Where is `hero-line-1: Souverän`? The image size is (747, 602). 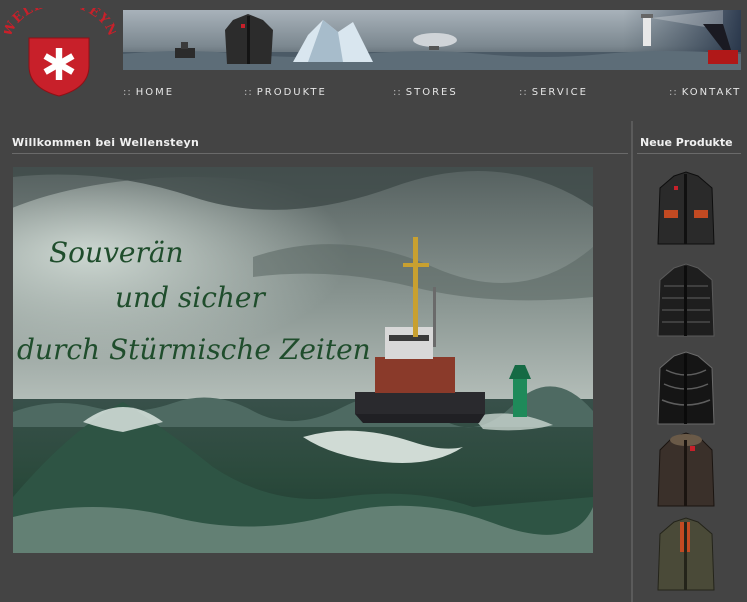 hero-line-1: Souverän is located at coordinates (116, 252).